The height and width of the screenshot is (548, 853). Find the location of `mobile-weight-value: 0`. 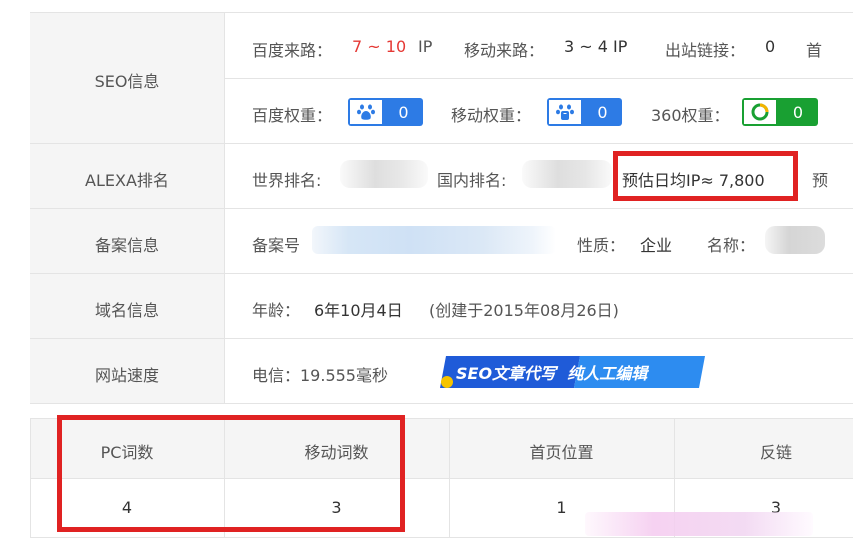

mobile-weight-value: 0 is located at coordinates (602, 112).